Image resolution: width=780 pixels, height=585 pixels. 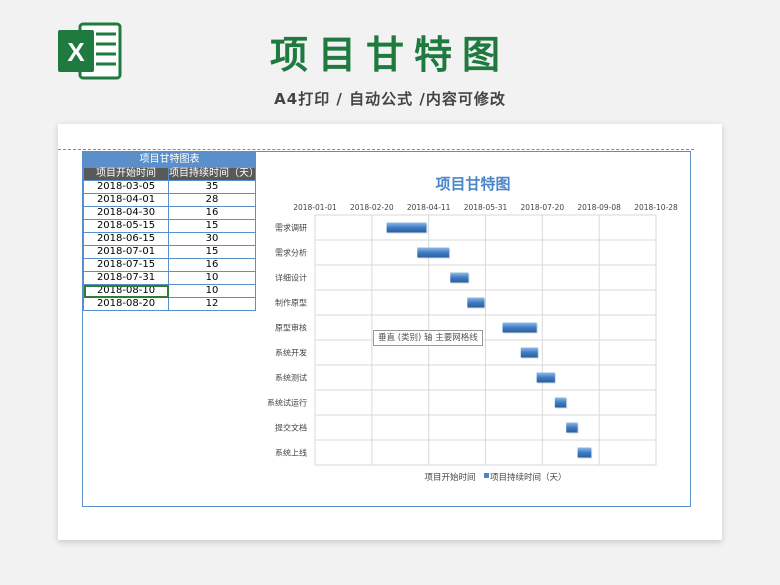 What do you see at coordinates (449, 477) in the screenshot?
I see `legend-start: 项目开始时间` at bounding box center [449, 477].